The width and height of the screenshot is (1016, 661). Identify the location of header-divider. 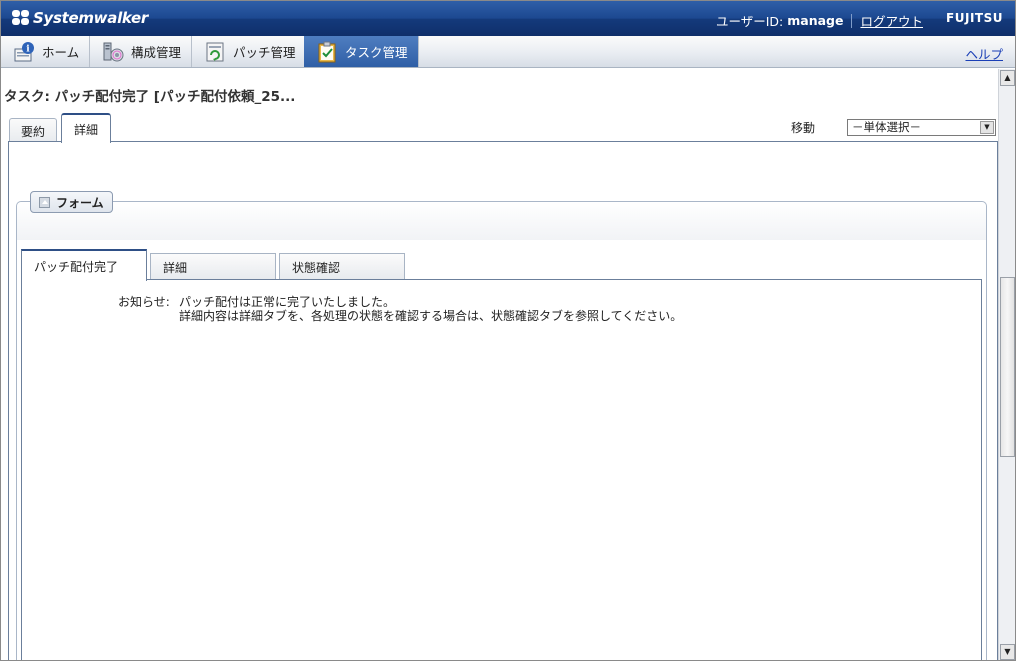
(852, 20).